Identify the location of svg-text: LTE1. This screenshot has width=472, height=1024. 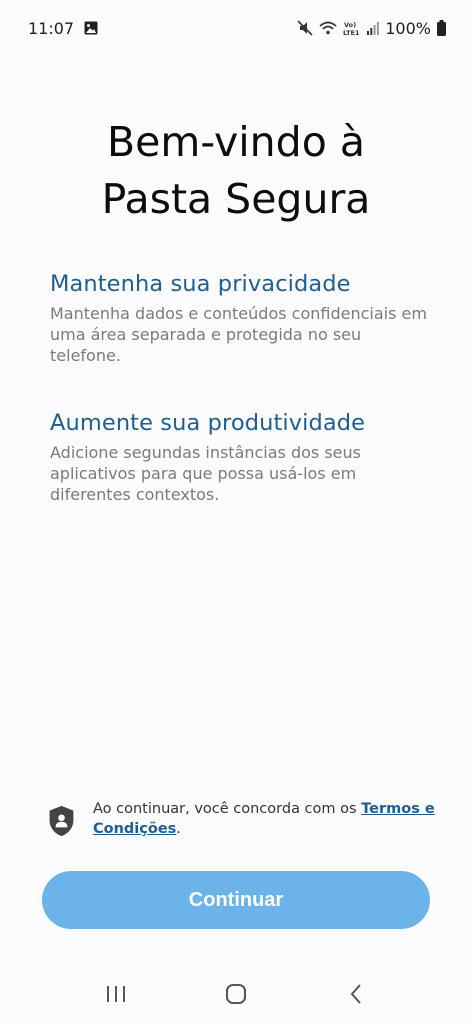
(351, 32).